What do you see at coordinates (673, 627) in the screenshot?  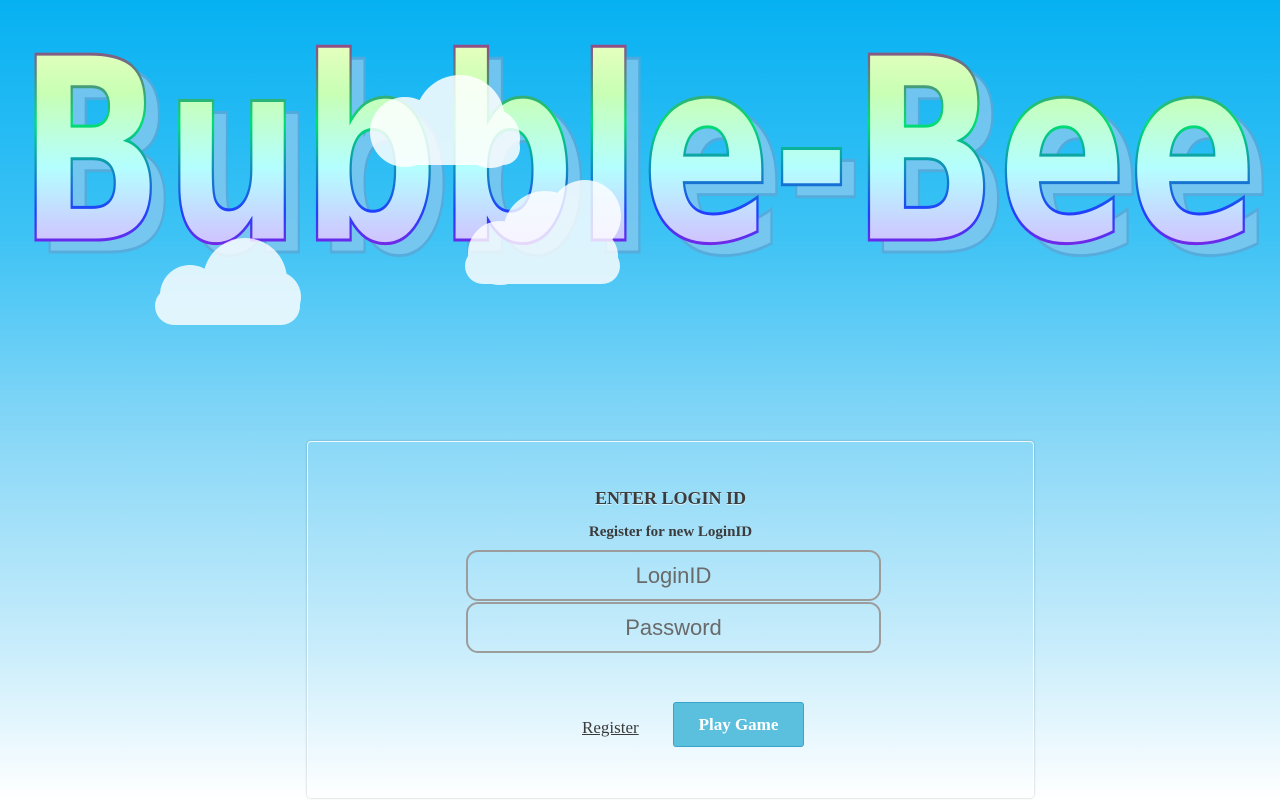 I see `password-input` at bounding box center [673, 627].